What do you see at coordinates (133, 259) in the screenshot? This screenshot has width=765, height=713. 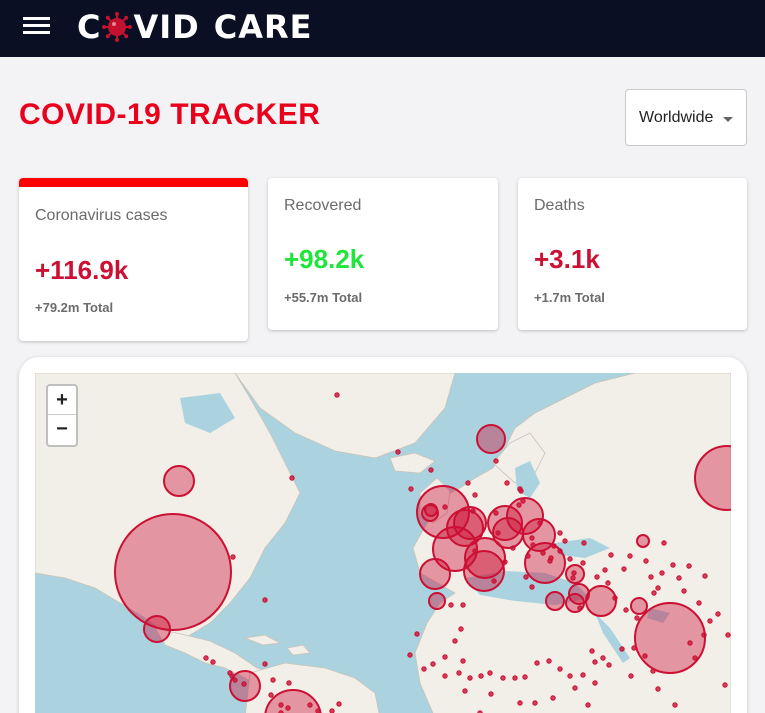 I see `cases-card: Coronavirus cases +116.9k +79.2m Total` at bounding box center [133, 259].